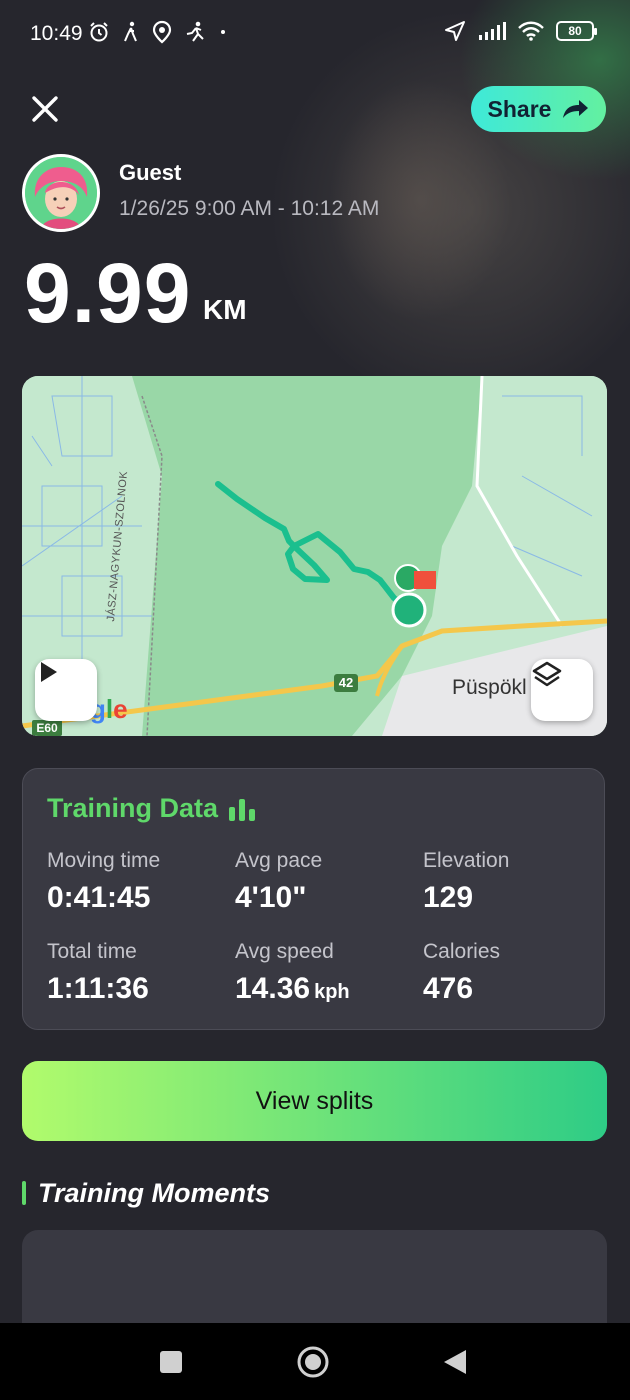 Image resolution: width=630 pixels, height=1400 pixels. What do you see at coordinates (162, 32) in the screenshot?
I see `location-icon` at bounding box center [162, 32].